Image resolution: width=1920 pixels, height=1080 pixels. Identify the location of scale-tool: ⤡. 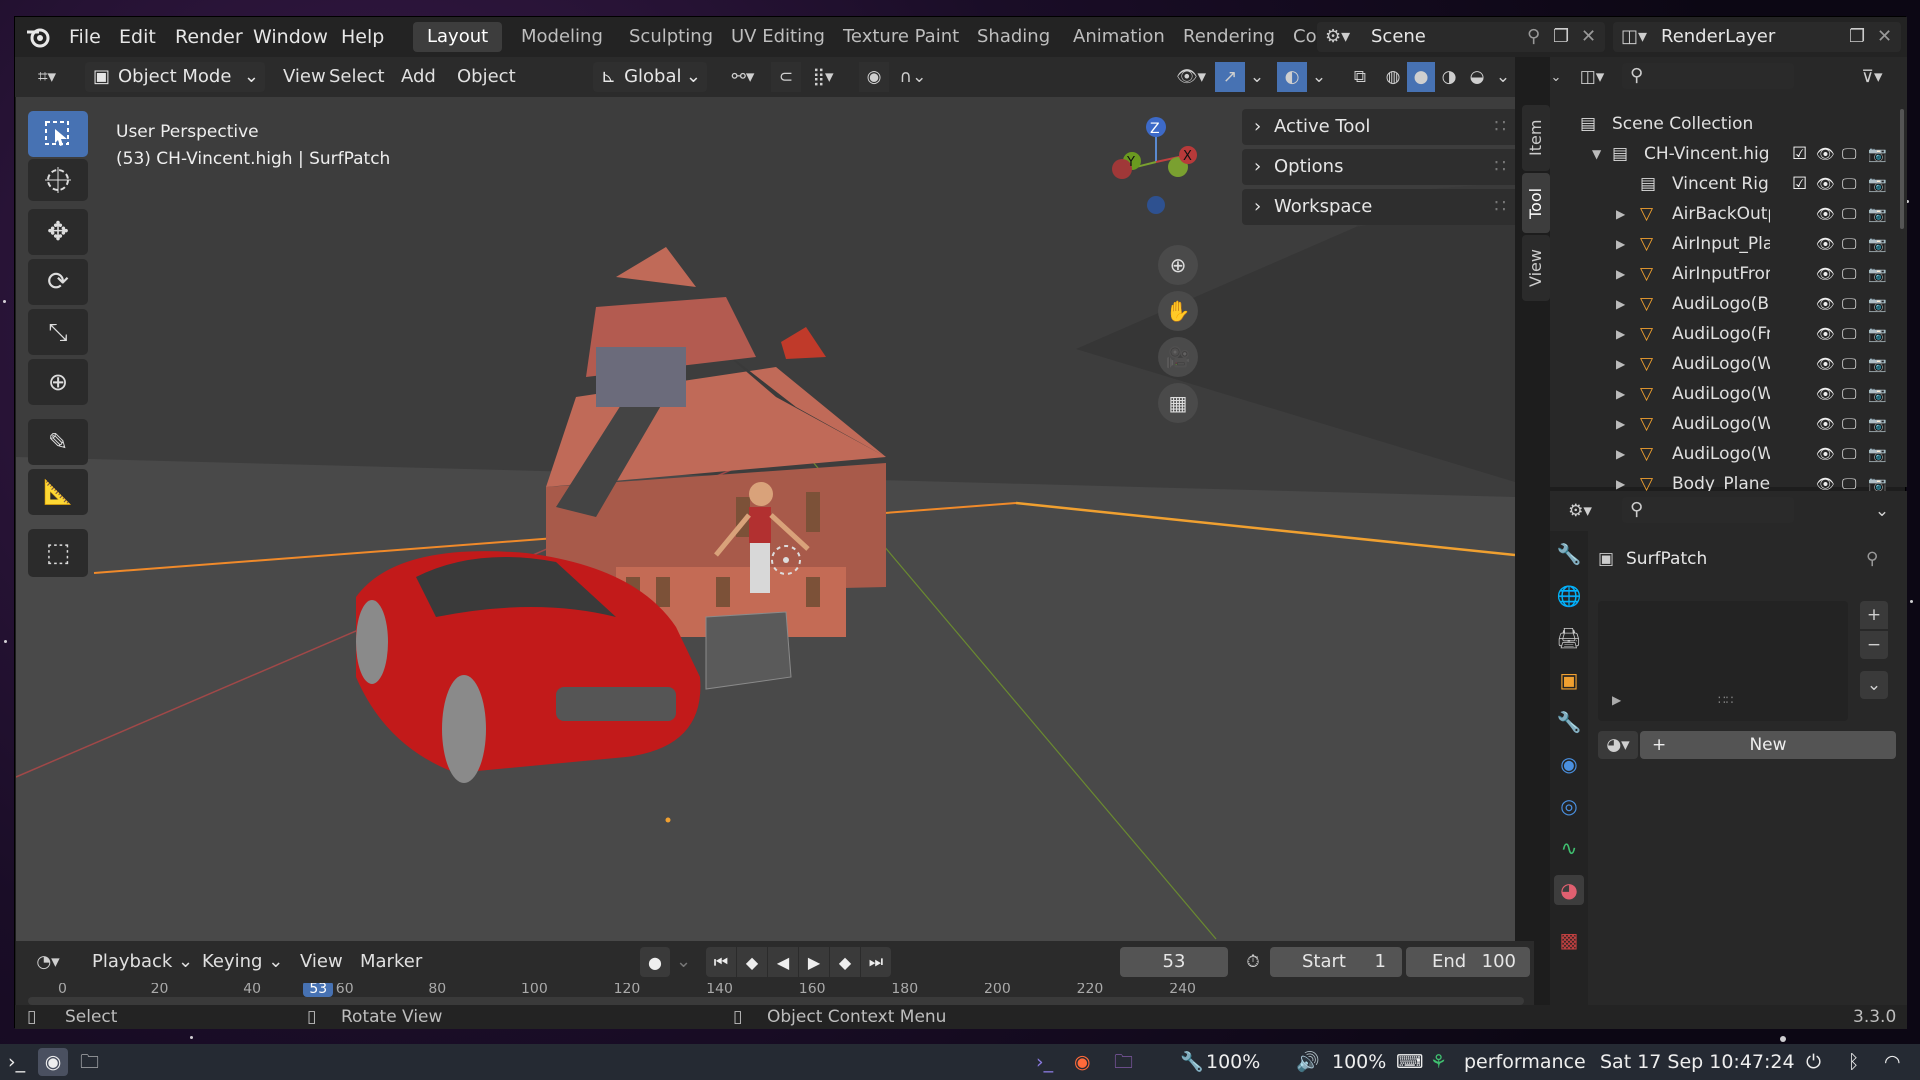
(58, 332).